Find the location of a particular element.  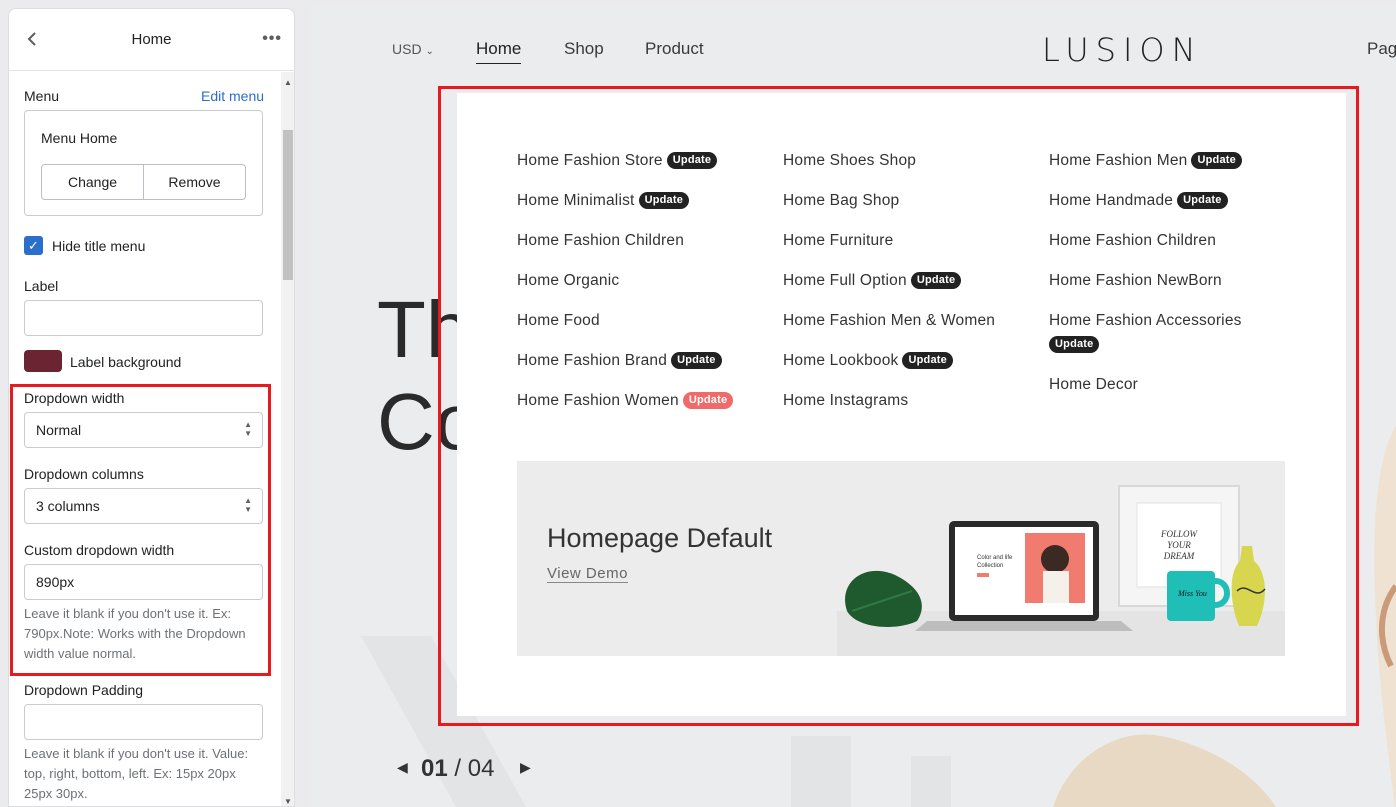

nav-product: Product is located at coordinates (674, 49).